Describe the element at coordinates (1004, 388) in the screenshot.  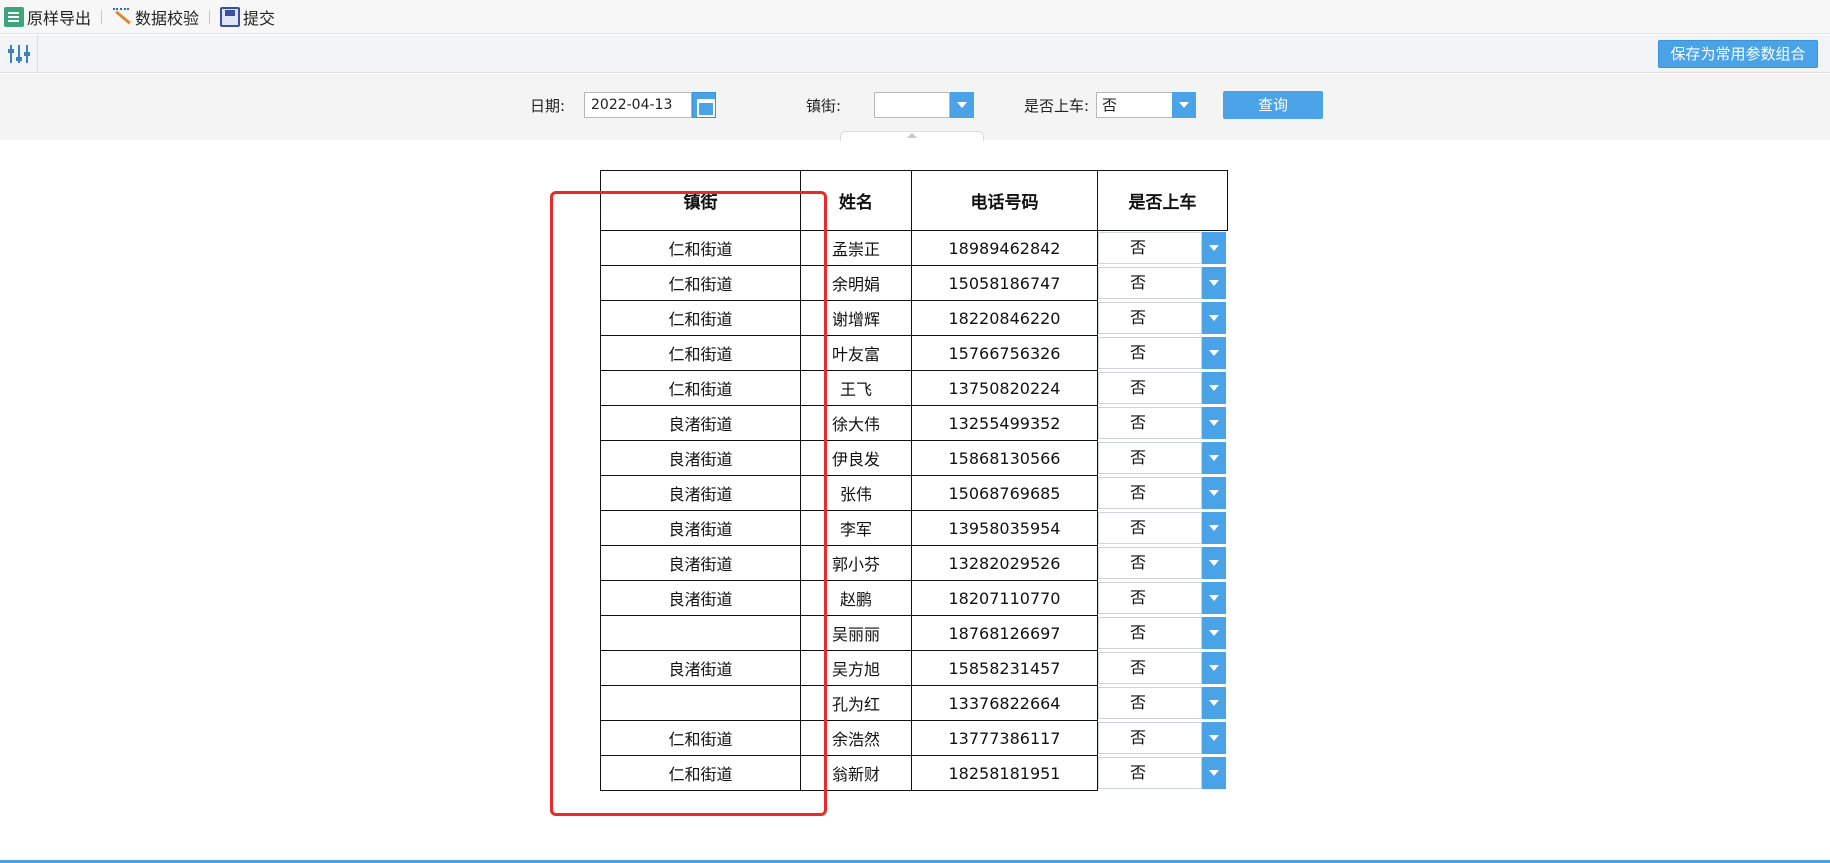
I see `cell-phone: 13750820224` at that location.